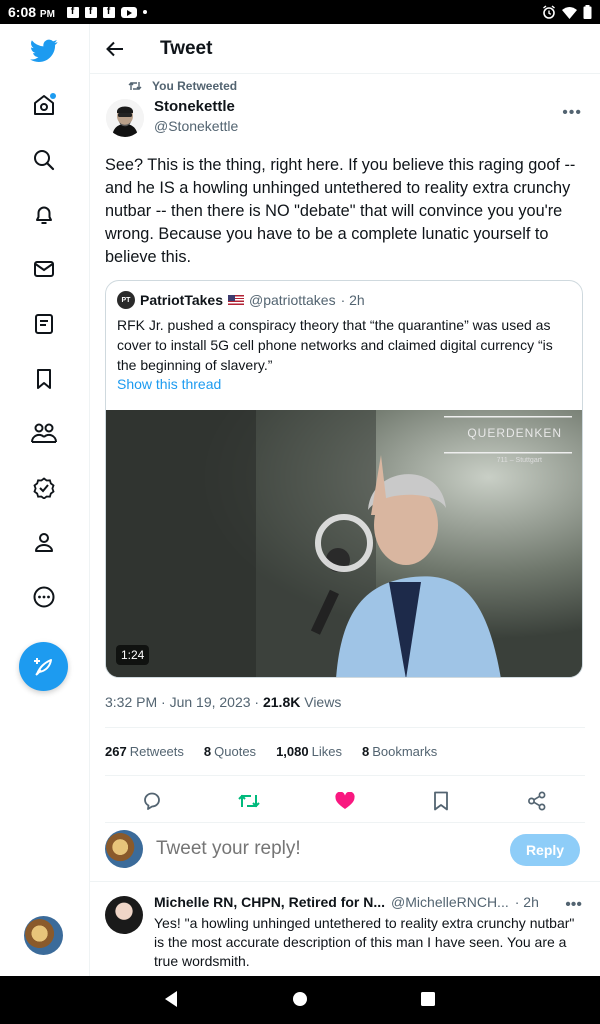 Image resolution: width=600 pixels, height=1024 pixels. I want to click on feather-plus-icon, so click(42, 666).